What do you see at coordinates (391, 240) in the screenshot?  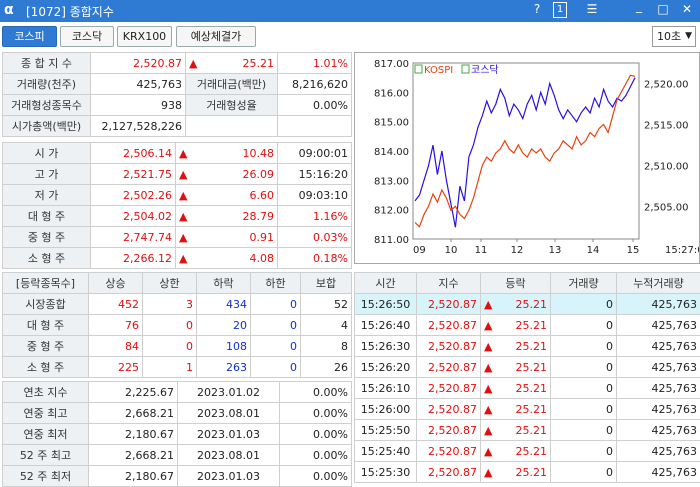 I see `left-tick-label: 811.00` at bounding box center [391, 240].